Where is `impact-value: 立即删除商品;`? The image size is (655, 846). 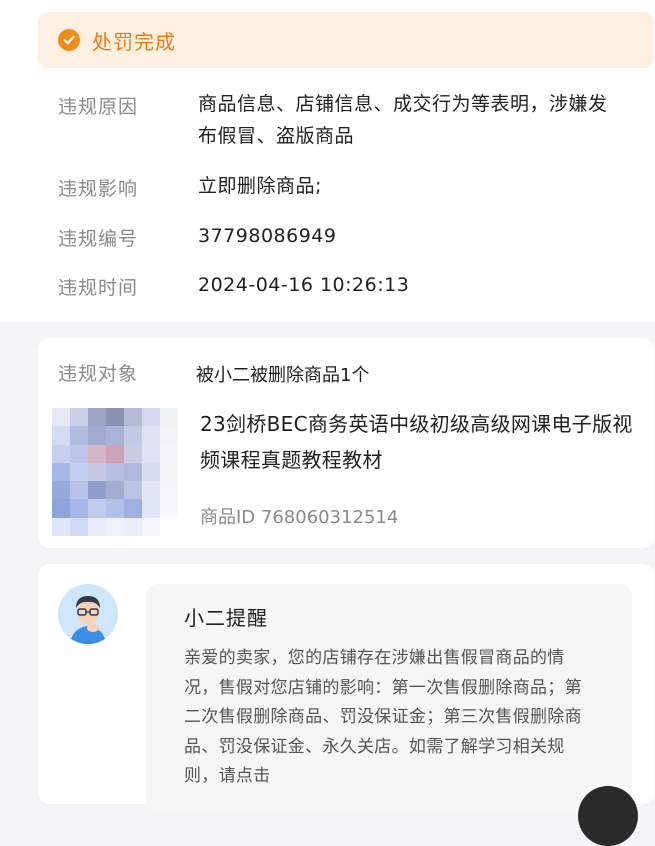 impact-value: 立即删除商品; is located at coordinates (260, 186).